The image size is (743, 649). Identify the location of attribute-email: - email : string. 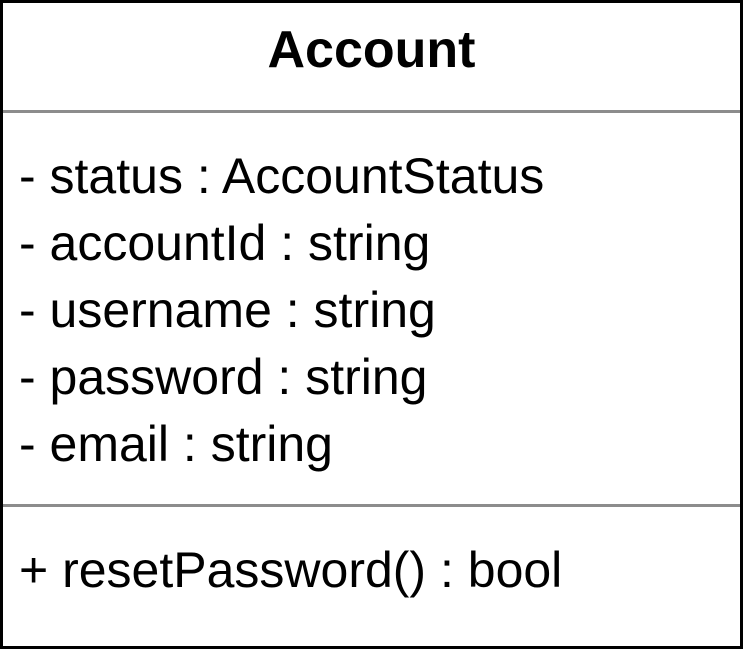
(176, 444).